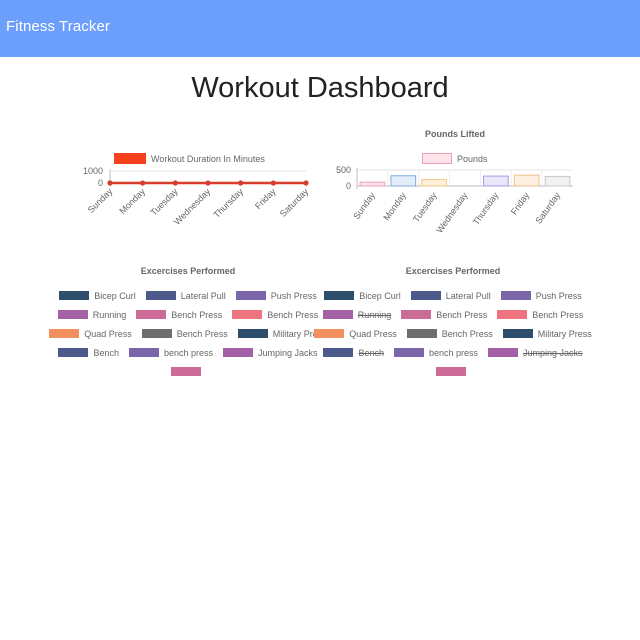  Describe the element at coordinates (564, 333) in the screenshot. I see `legend-label: Military Press` at that location.